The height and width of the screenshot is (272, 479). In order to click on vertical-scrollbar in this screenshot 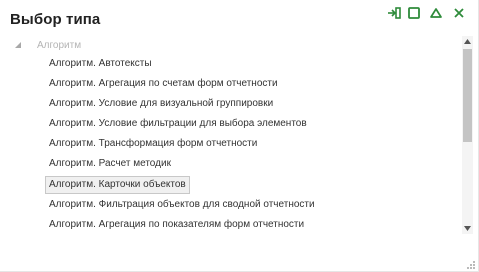, I will do `click(467, 135)`.